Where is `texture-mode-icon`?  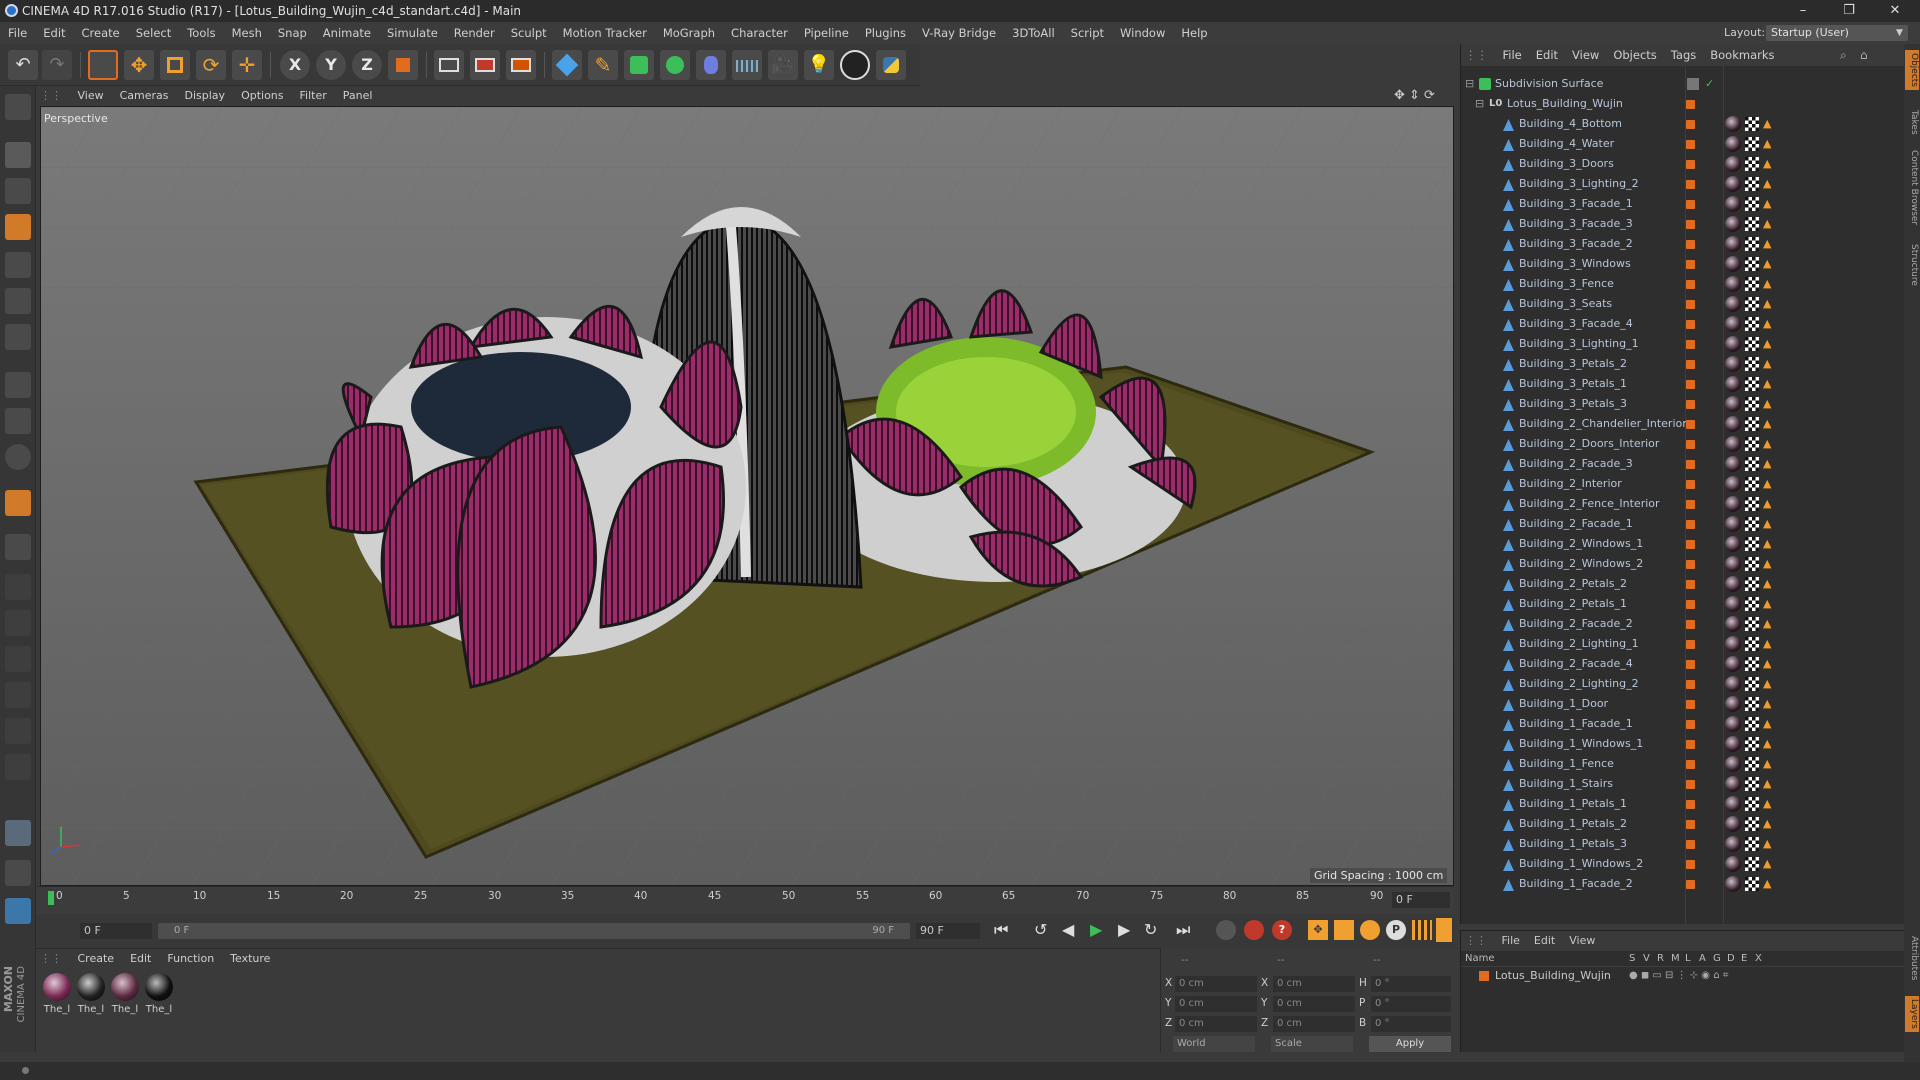
texture-mode-icon is located at coordinates (18, 191).